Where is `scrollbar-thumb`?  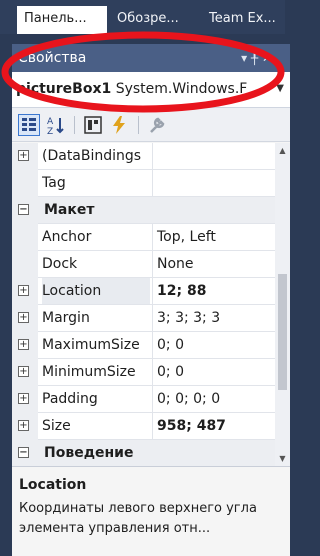 scrollbar-thumb is located at coordinates (282, 332).